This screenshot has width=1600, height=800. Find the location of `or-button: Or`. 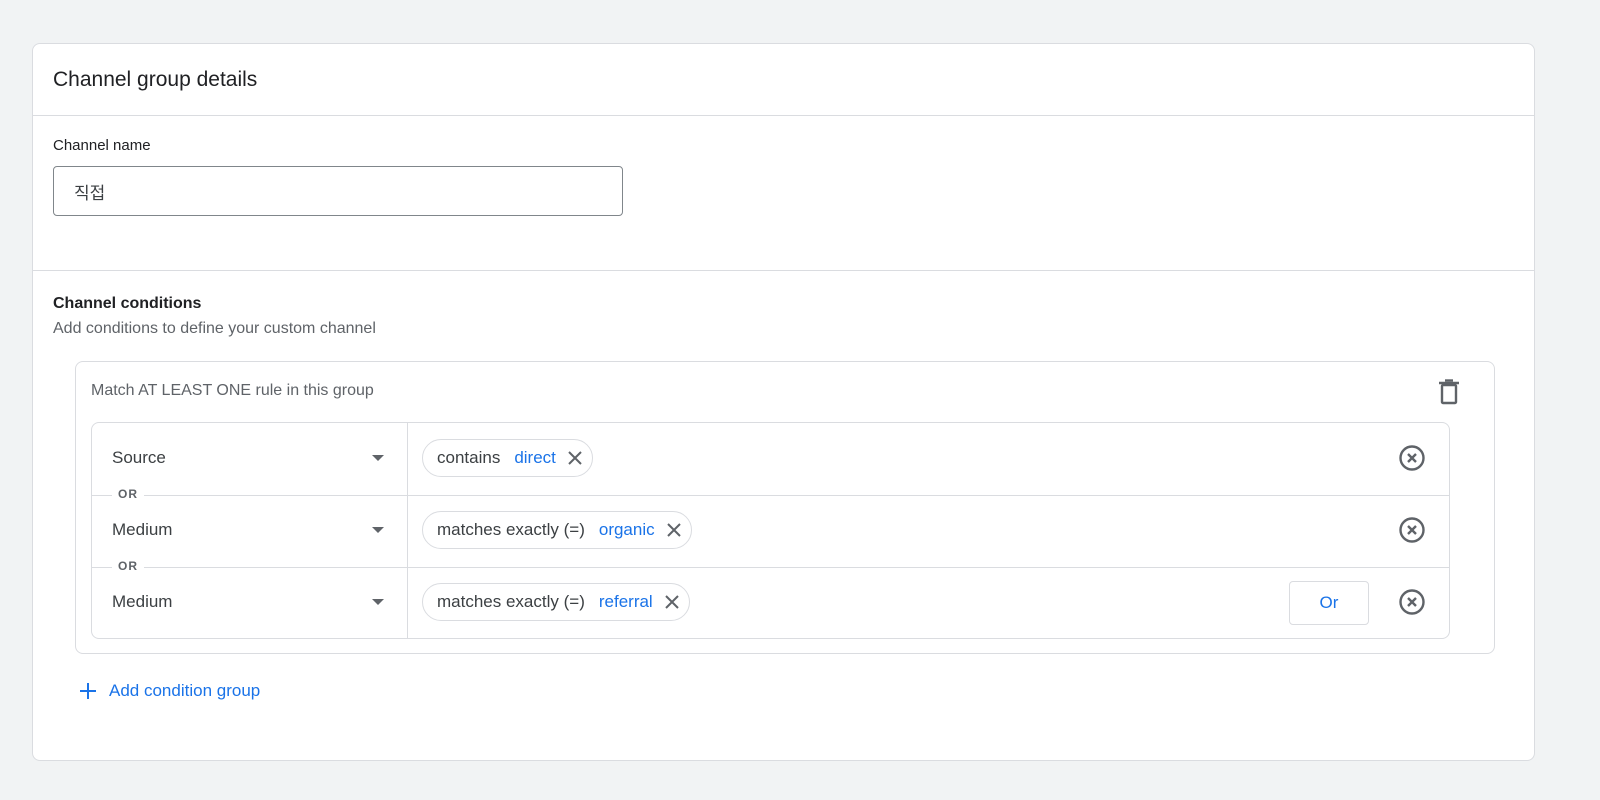

or-button: Or is located at coordinates (1329, 603).